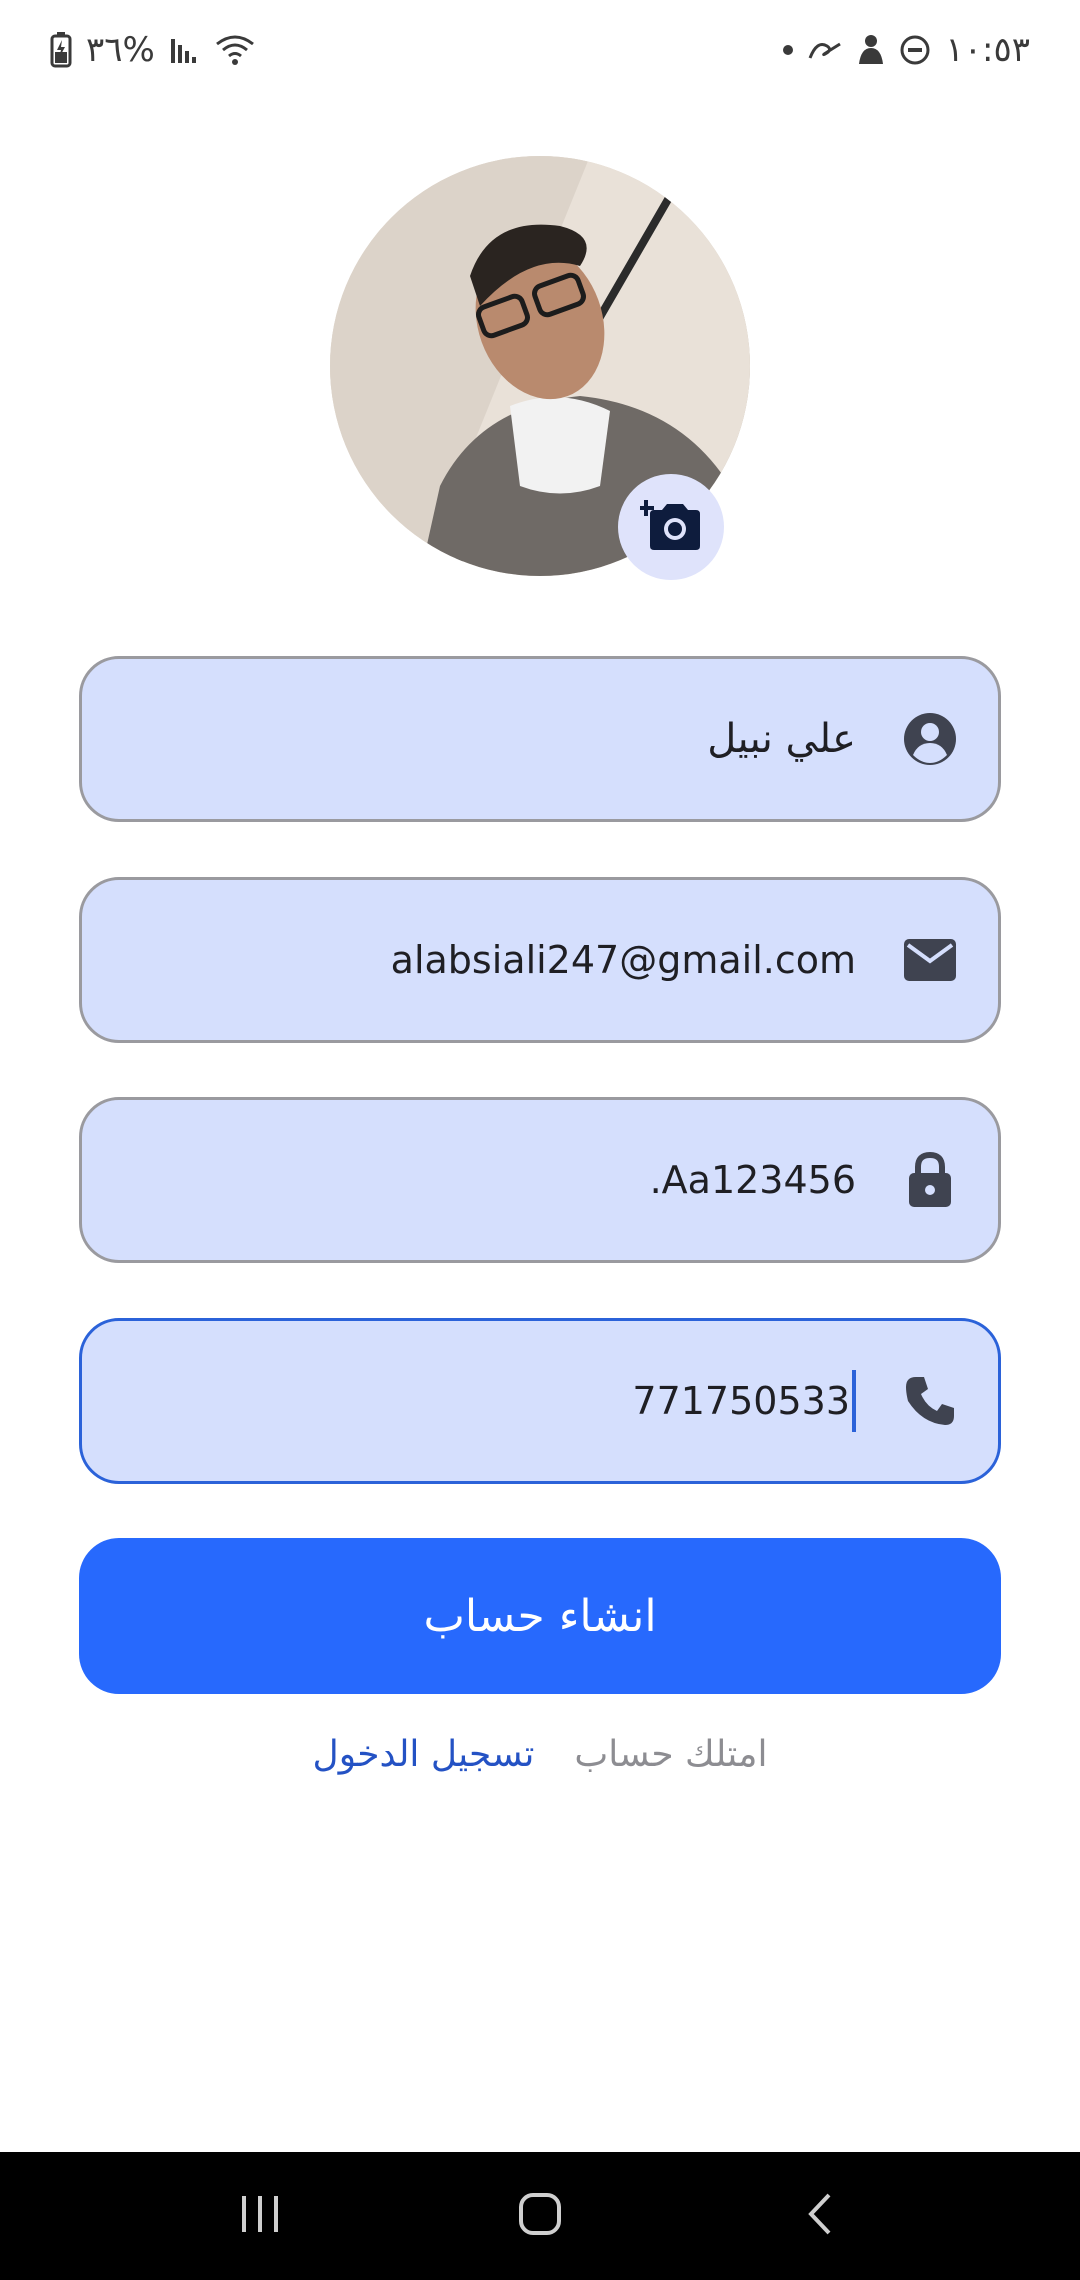 This screenshot has width=1080, height=2280. What do you see at coordinates (540, 1616) in the screenshot?
I see `create-account-button: انشاء حساب` at bounding box center [540, 1616].